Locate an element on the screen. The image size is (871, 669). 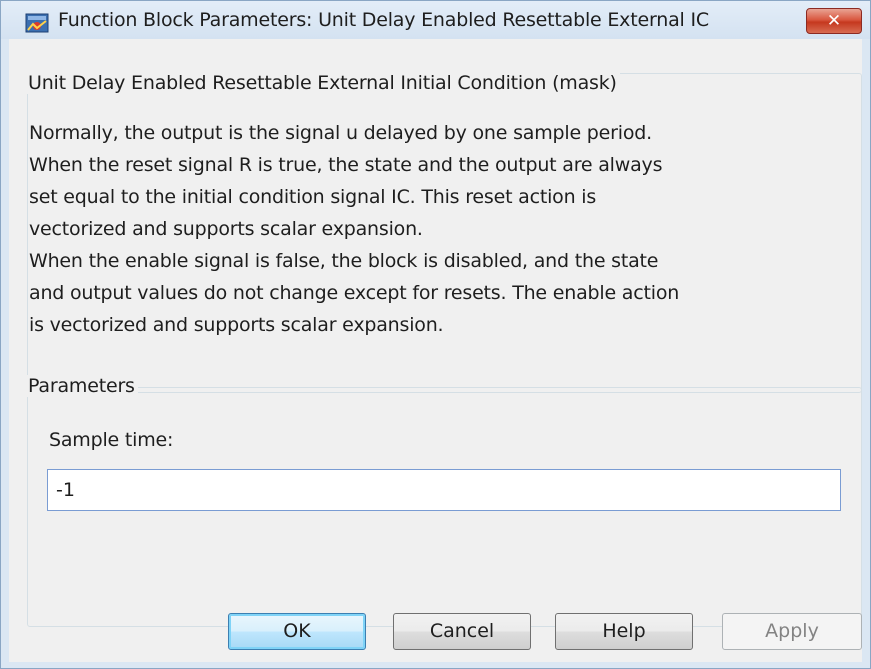
apply-button: Apply is located at coordinates (792, 631).